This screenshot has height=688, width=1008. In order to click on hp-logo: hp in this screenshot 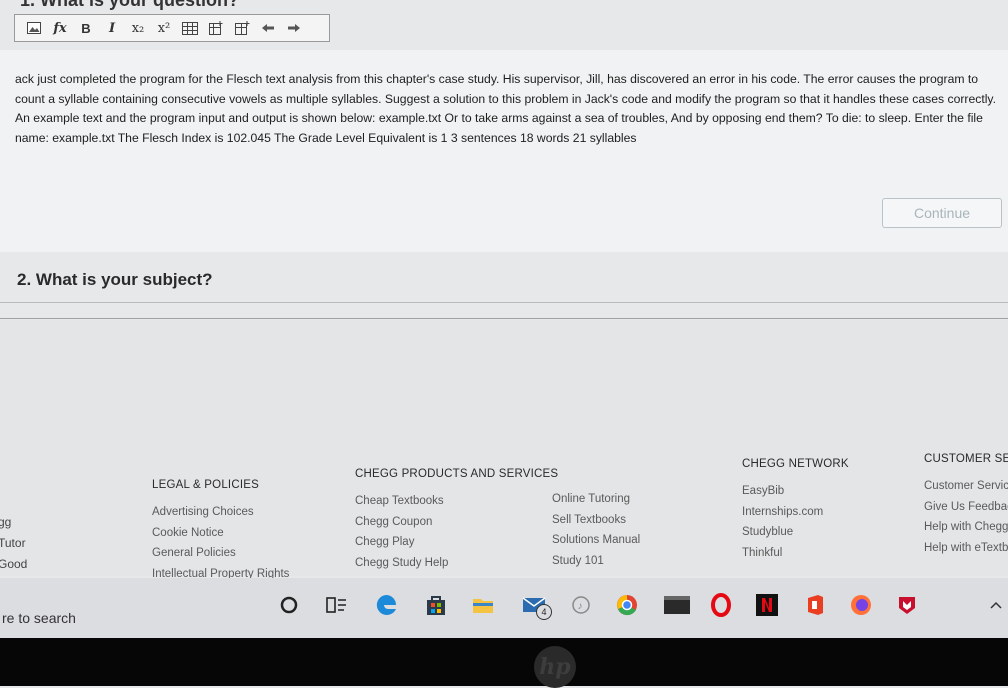, I will do `click(555, 667)`.